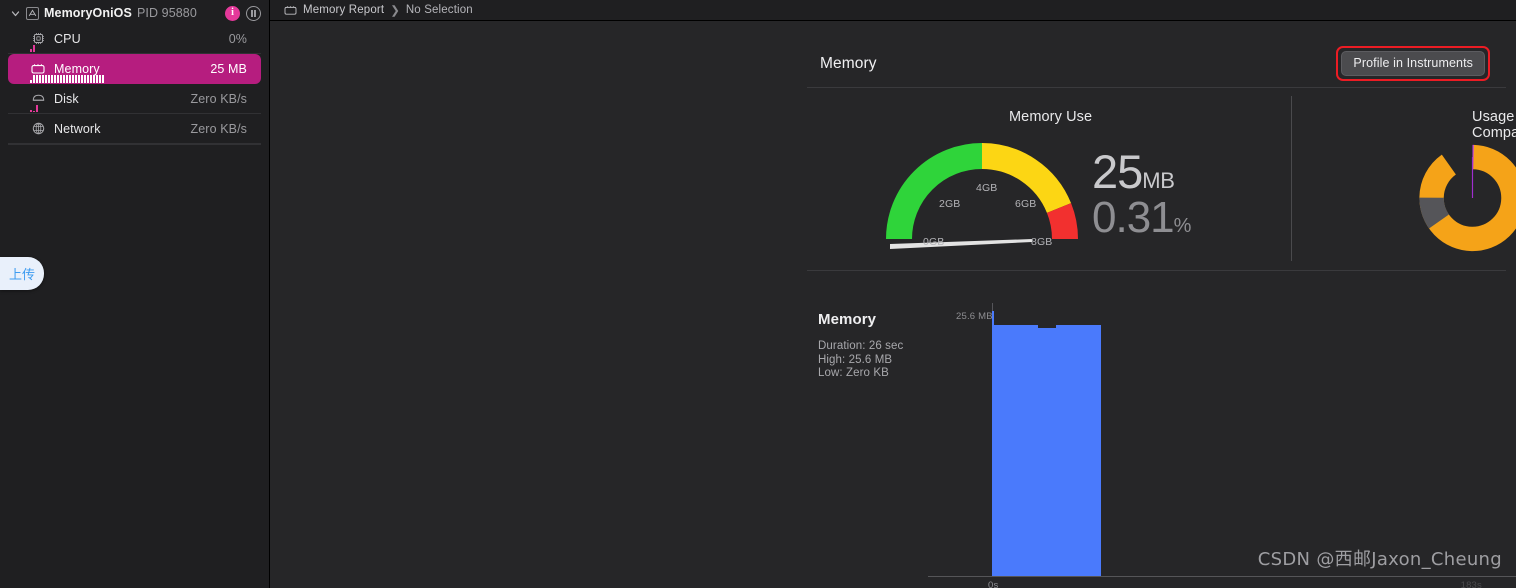  What do you see at coordinates (1026, 204) in the screenshot?
I see `gauge-tick-6gb: 6GB` at bounding box center [1026, 204].